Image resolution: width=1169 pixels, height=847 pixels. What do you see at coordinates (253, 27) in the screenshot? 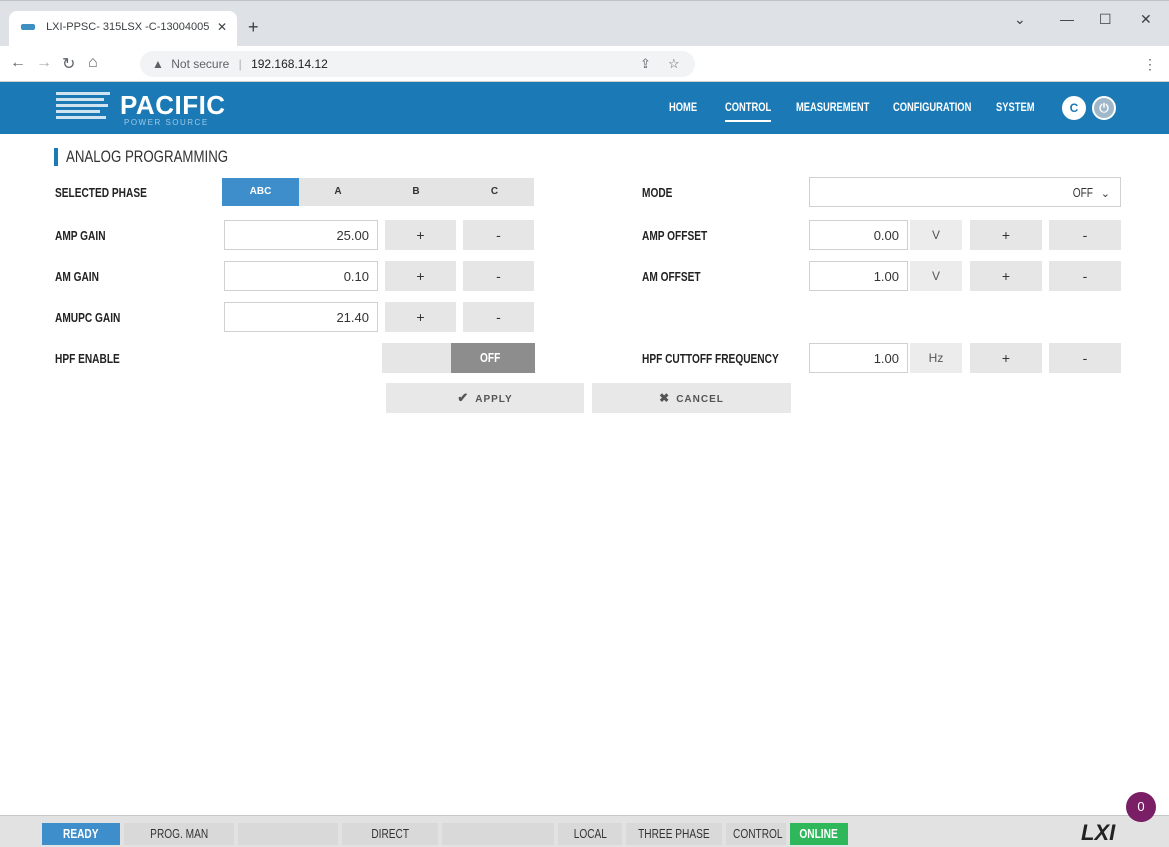
I see `new-tab-button: +` at bounding box center [253, 27].